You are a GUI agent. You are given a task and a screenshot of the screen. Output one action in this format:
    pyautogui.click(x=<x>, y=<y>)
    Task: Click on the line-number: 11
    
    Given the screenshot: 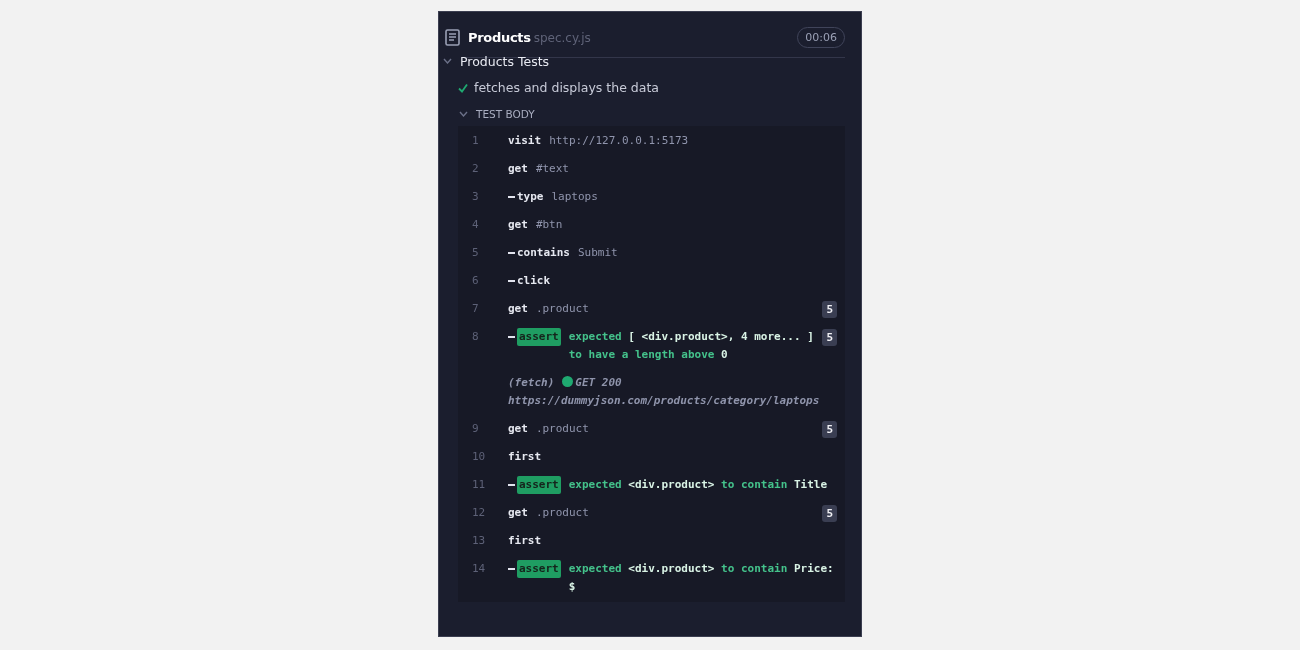 What is the action you would take?
    pyautogui.click(x=479, y=485)
    